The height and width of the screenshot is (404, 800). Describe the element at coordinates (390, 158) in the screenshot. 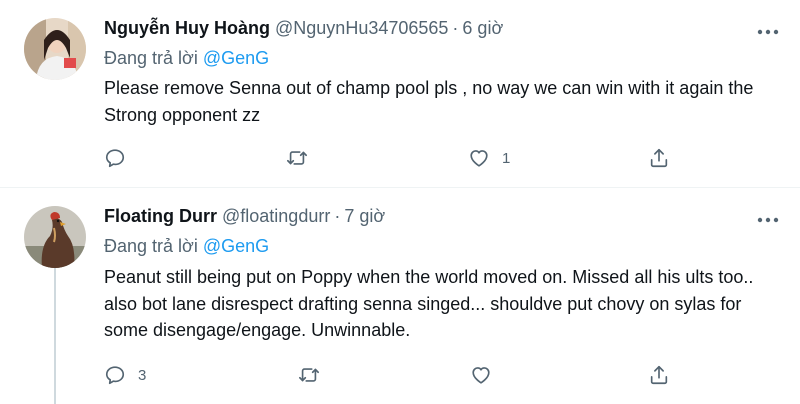

I see `tweet-actions: 1` at that location.